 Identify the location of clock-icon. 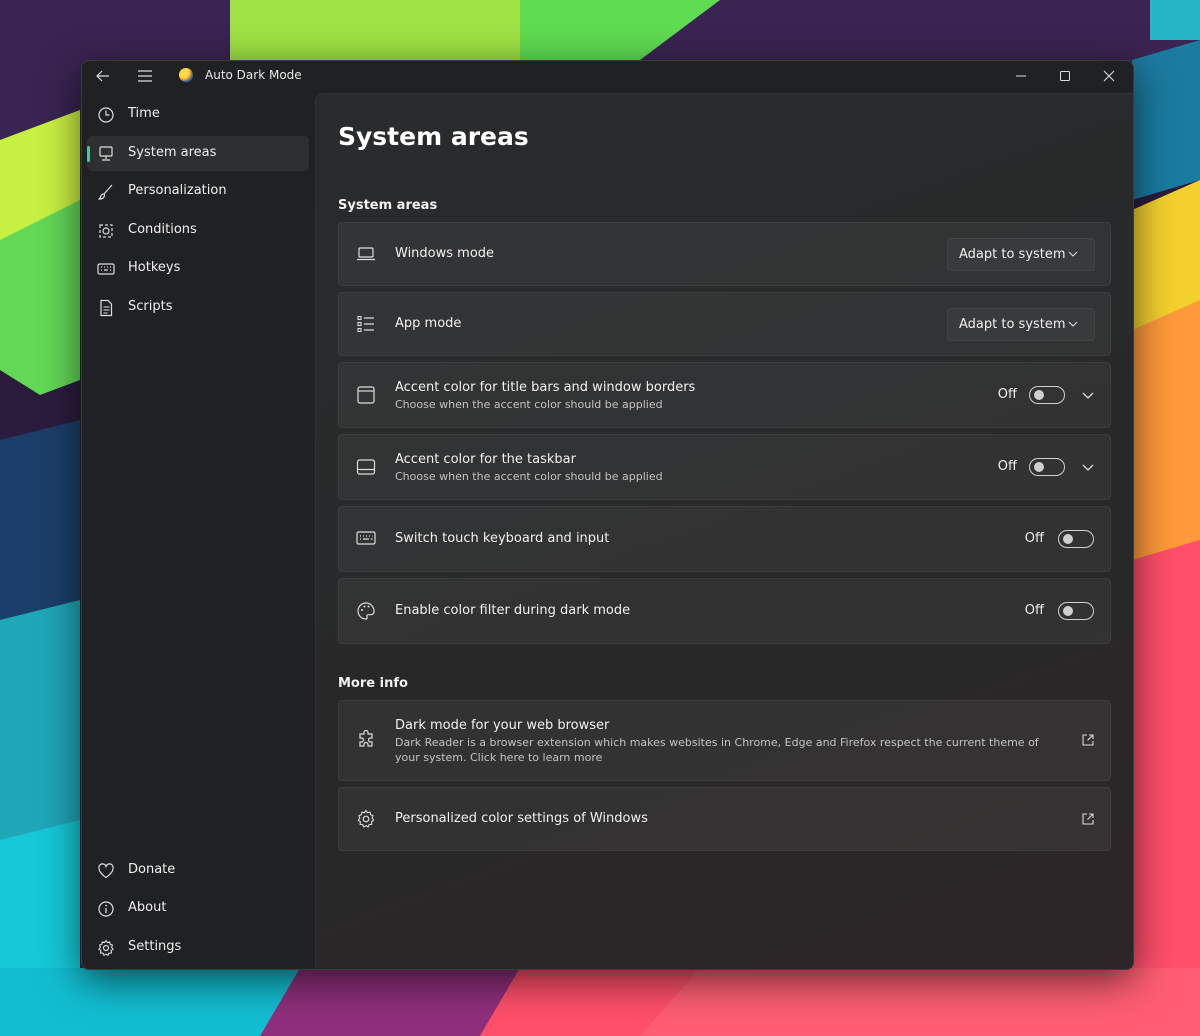
(106, 115).